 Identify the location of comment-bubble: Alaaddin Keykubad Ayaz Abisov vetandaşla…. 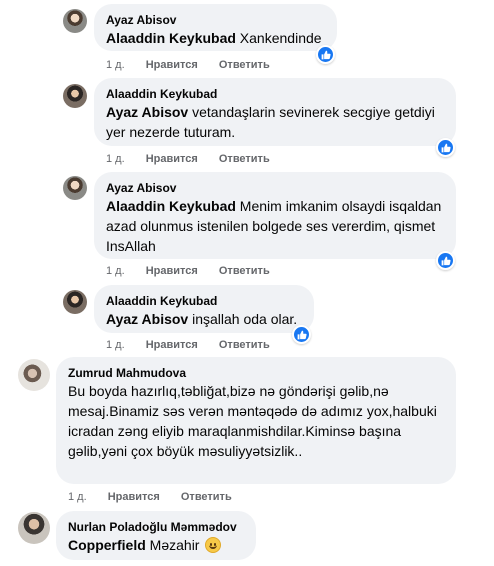
(275, 112).